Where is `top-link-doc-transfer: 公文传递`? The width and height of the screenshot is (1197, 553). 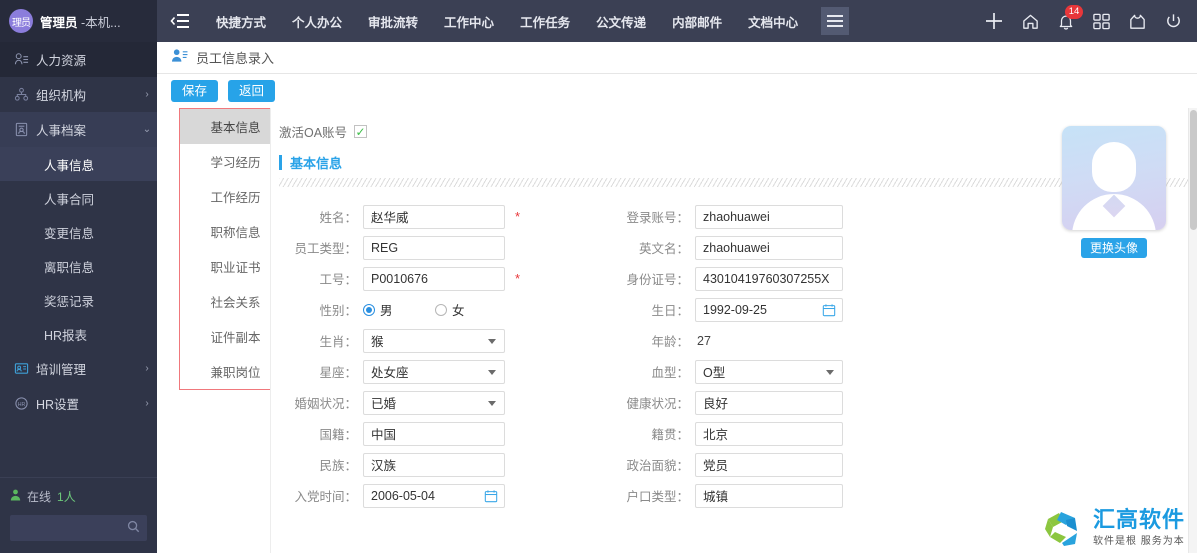 top-link-doc-transfer: 公文传递 is located at coordinates (621, 21).